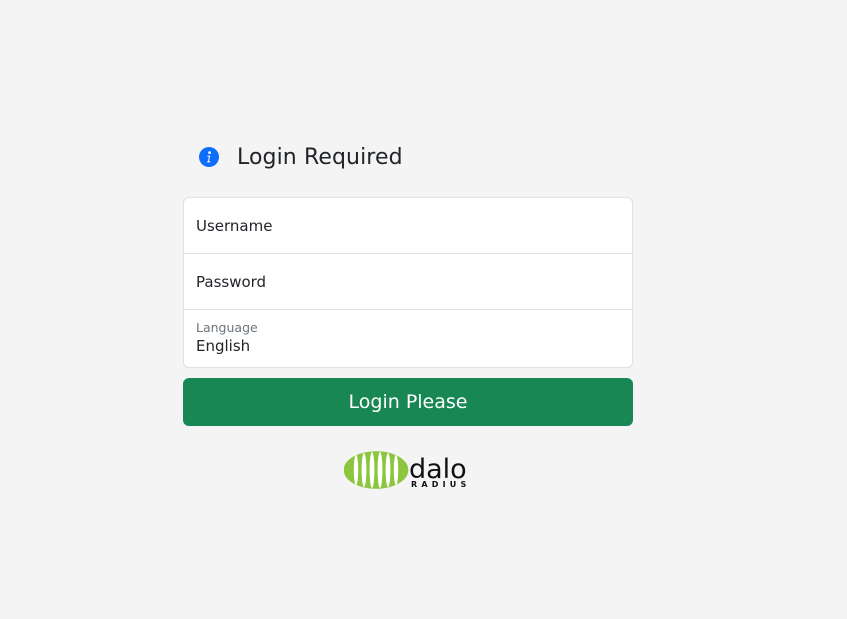  What do you see at coordinates (209, 157) in the screenshot?
I see `info-icon` at bounding box center [209, 157].